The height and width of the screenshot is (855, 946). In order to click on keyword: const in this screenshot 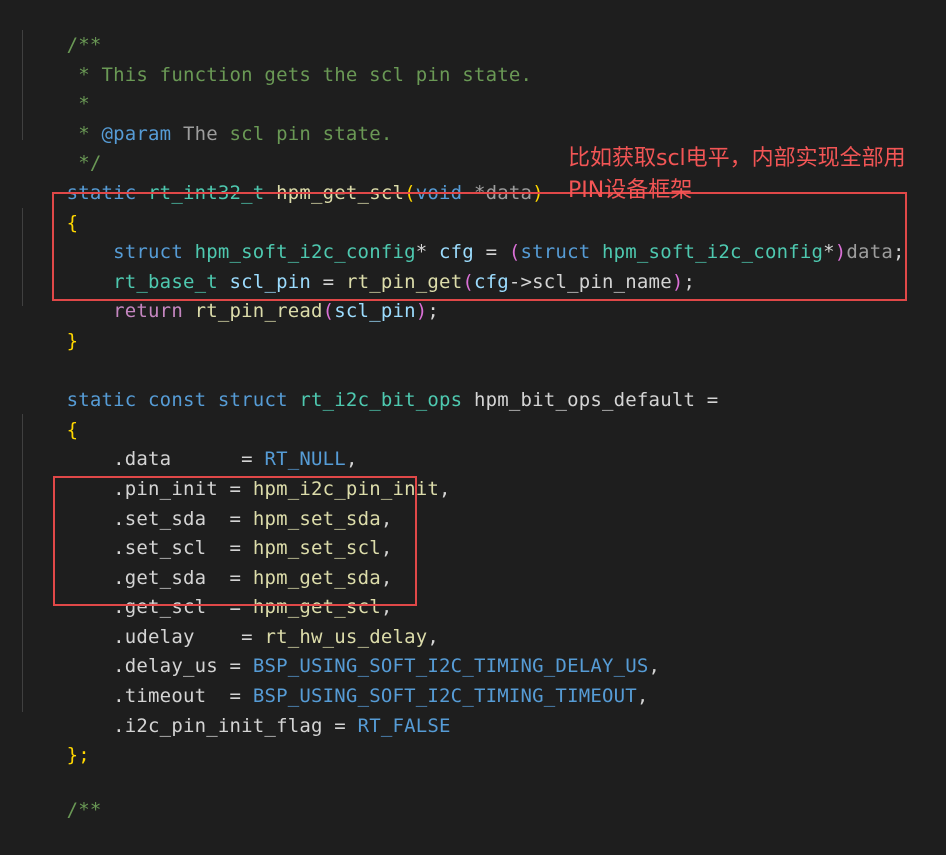, I will do `click(177, 400)`.